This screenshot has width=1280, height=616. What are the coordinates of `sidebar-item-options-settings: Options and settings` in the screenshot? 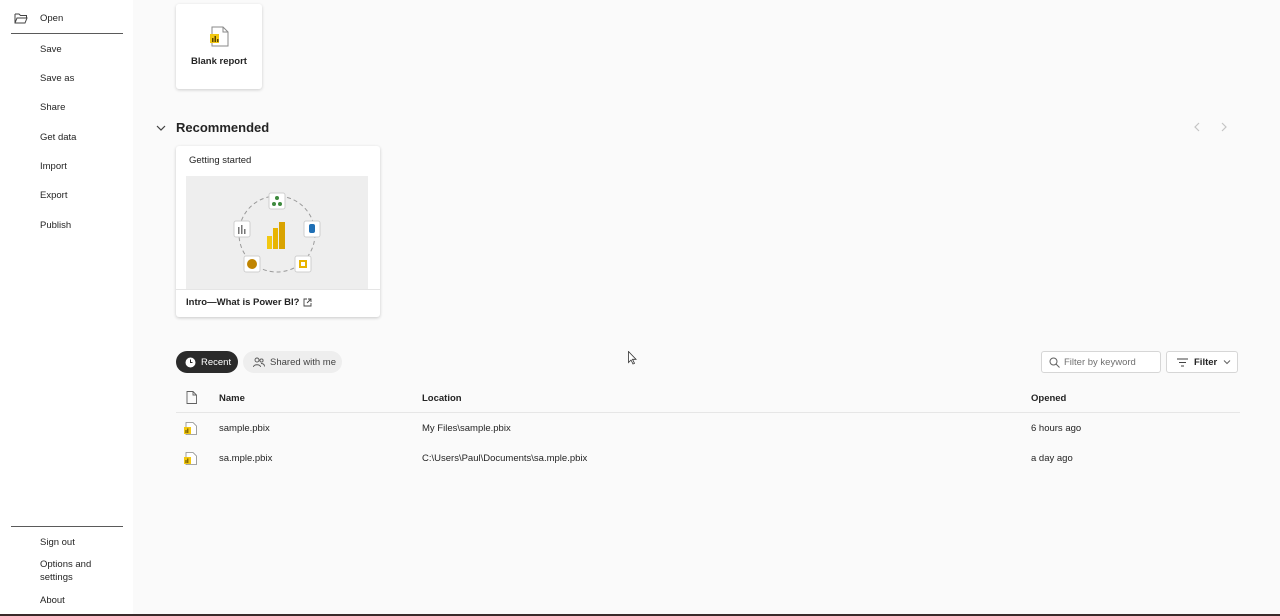 It's located at (66, 571).